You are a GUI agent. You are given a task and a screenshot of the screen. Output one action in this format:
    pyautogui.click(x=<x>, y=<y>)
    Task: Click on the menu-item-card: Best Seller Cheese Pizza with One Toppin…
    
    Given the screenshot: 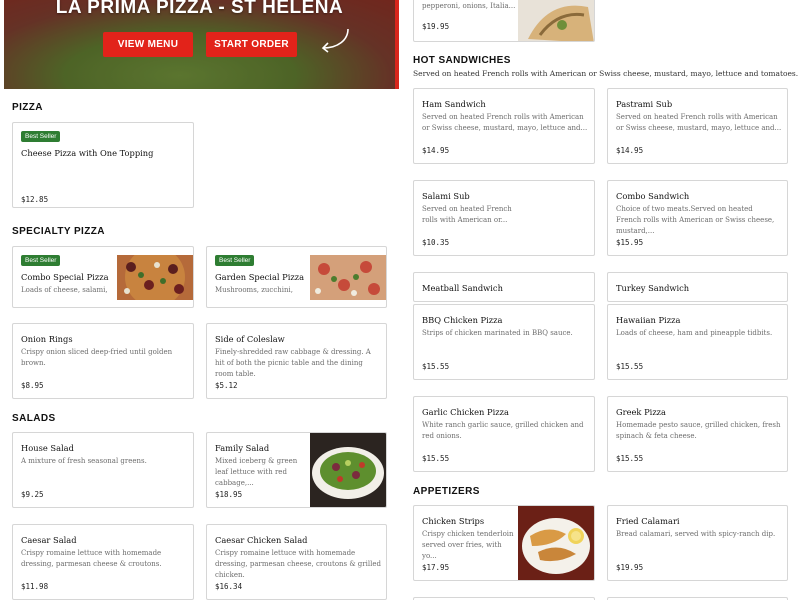 What is the action you would take?
    pyautogui.click(x=103, y=165)
    